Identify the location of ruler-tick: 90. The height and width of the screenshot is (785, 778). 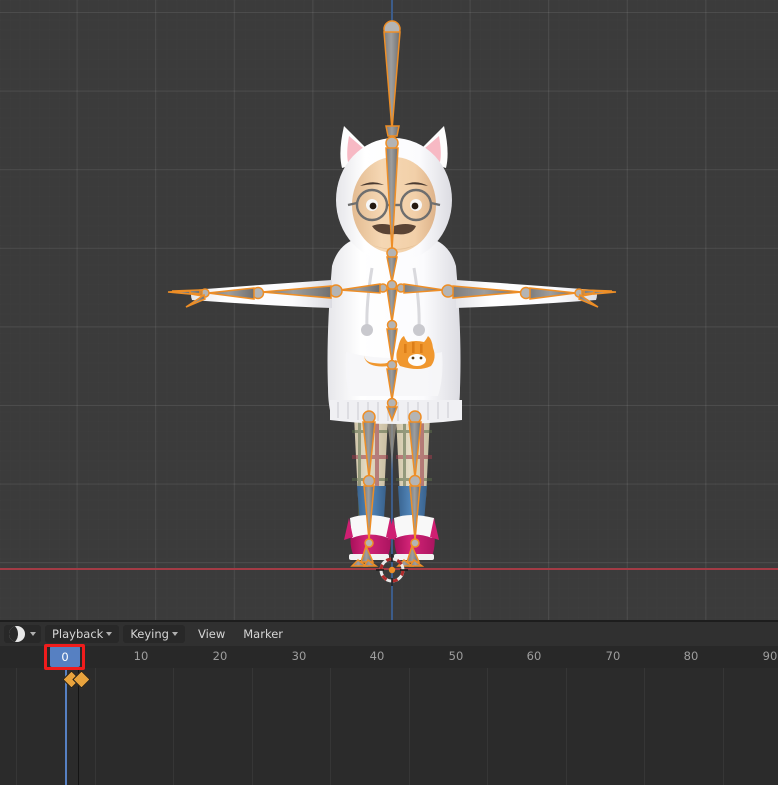
(770, 656).